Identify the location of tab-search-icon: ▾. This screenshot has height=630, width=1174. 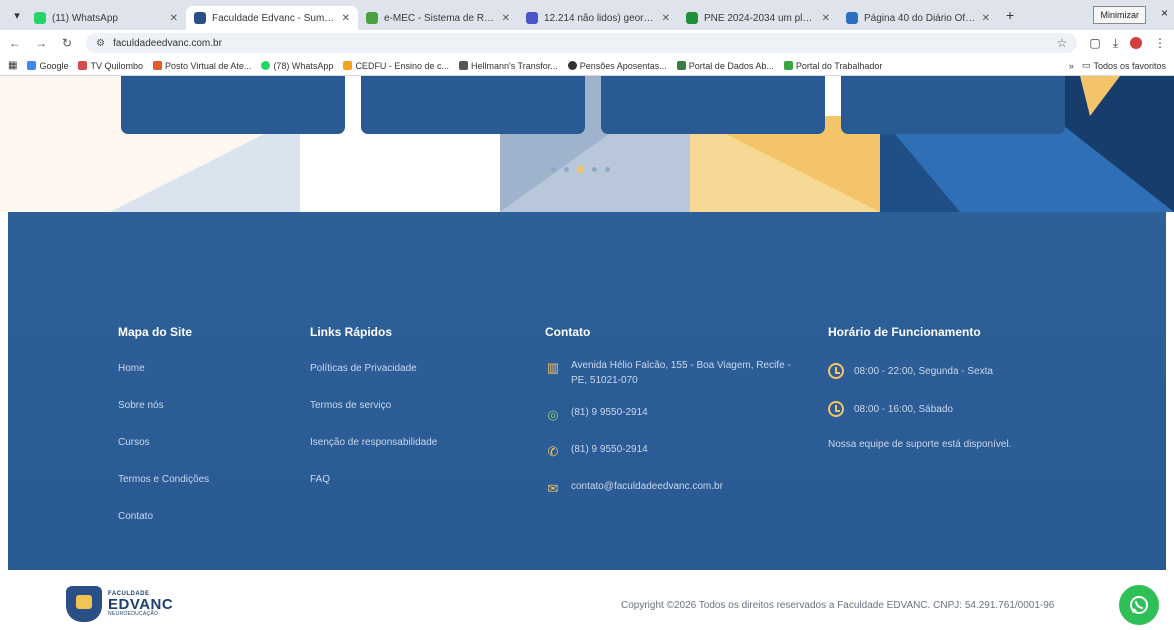
(17, 15).